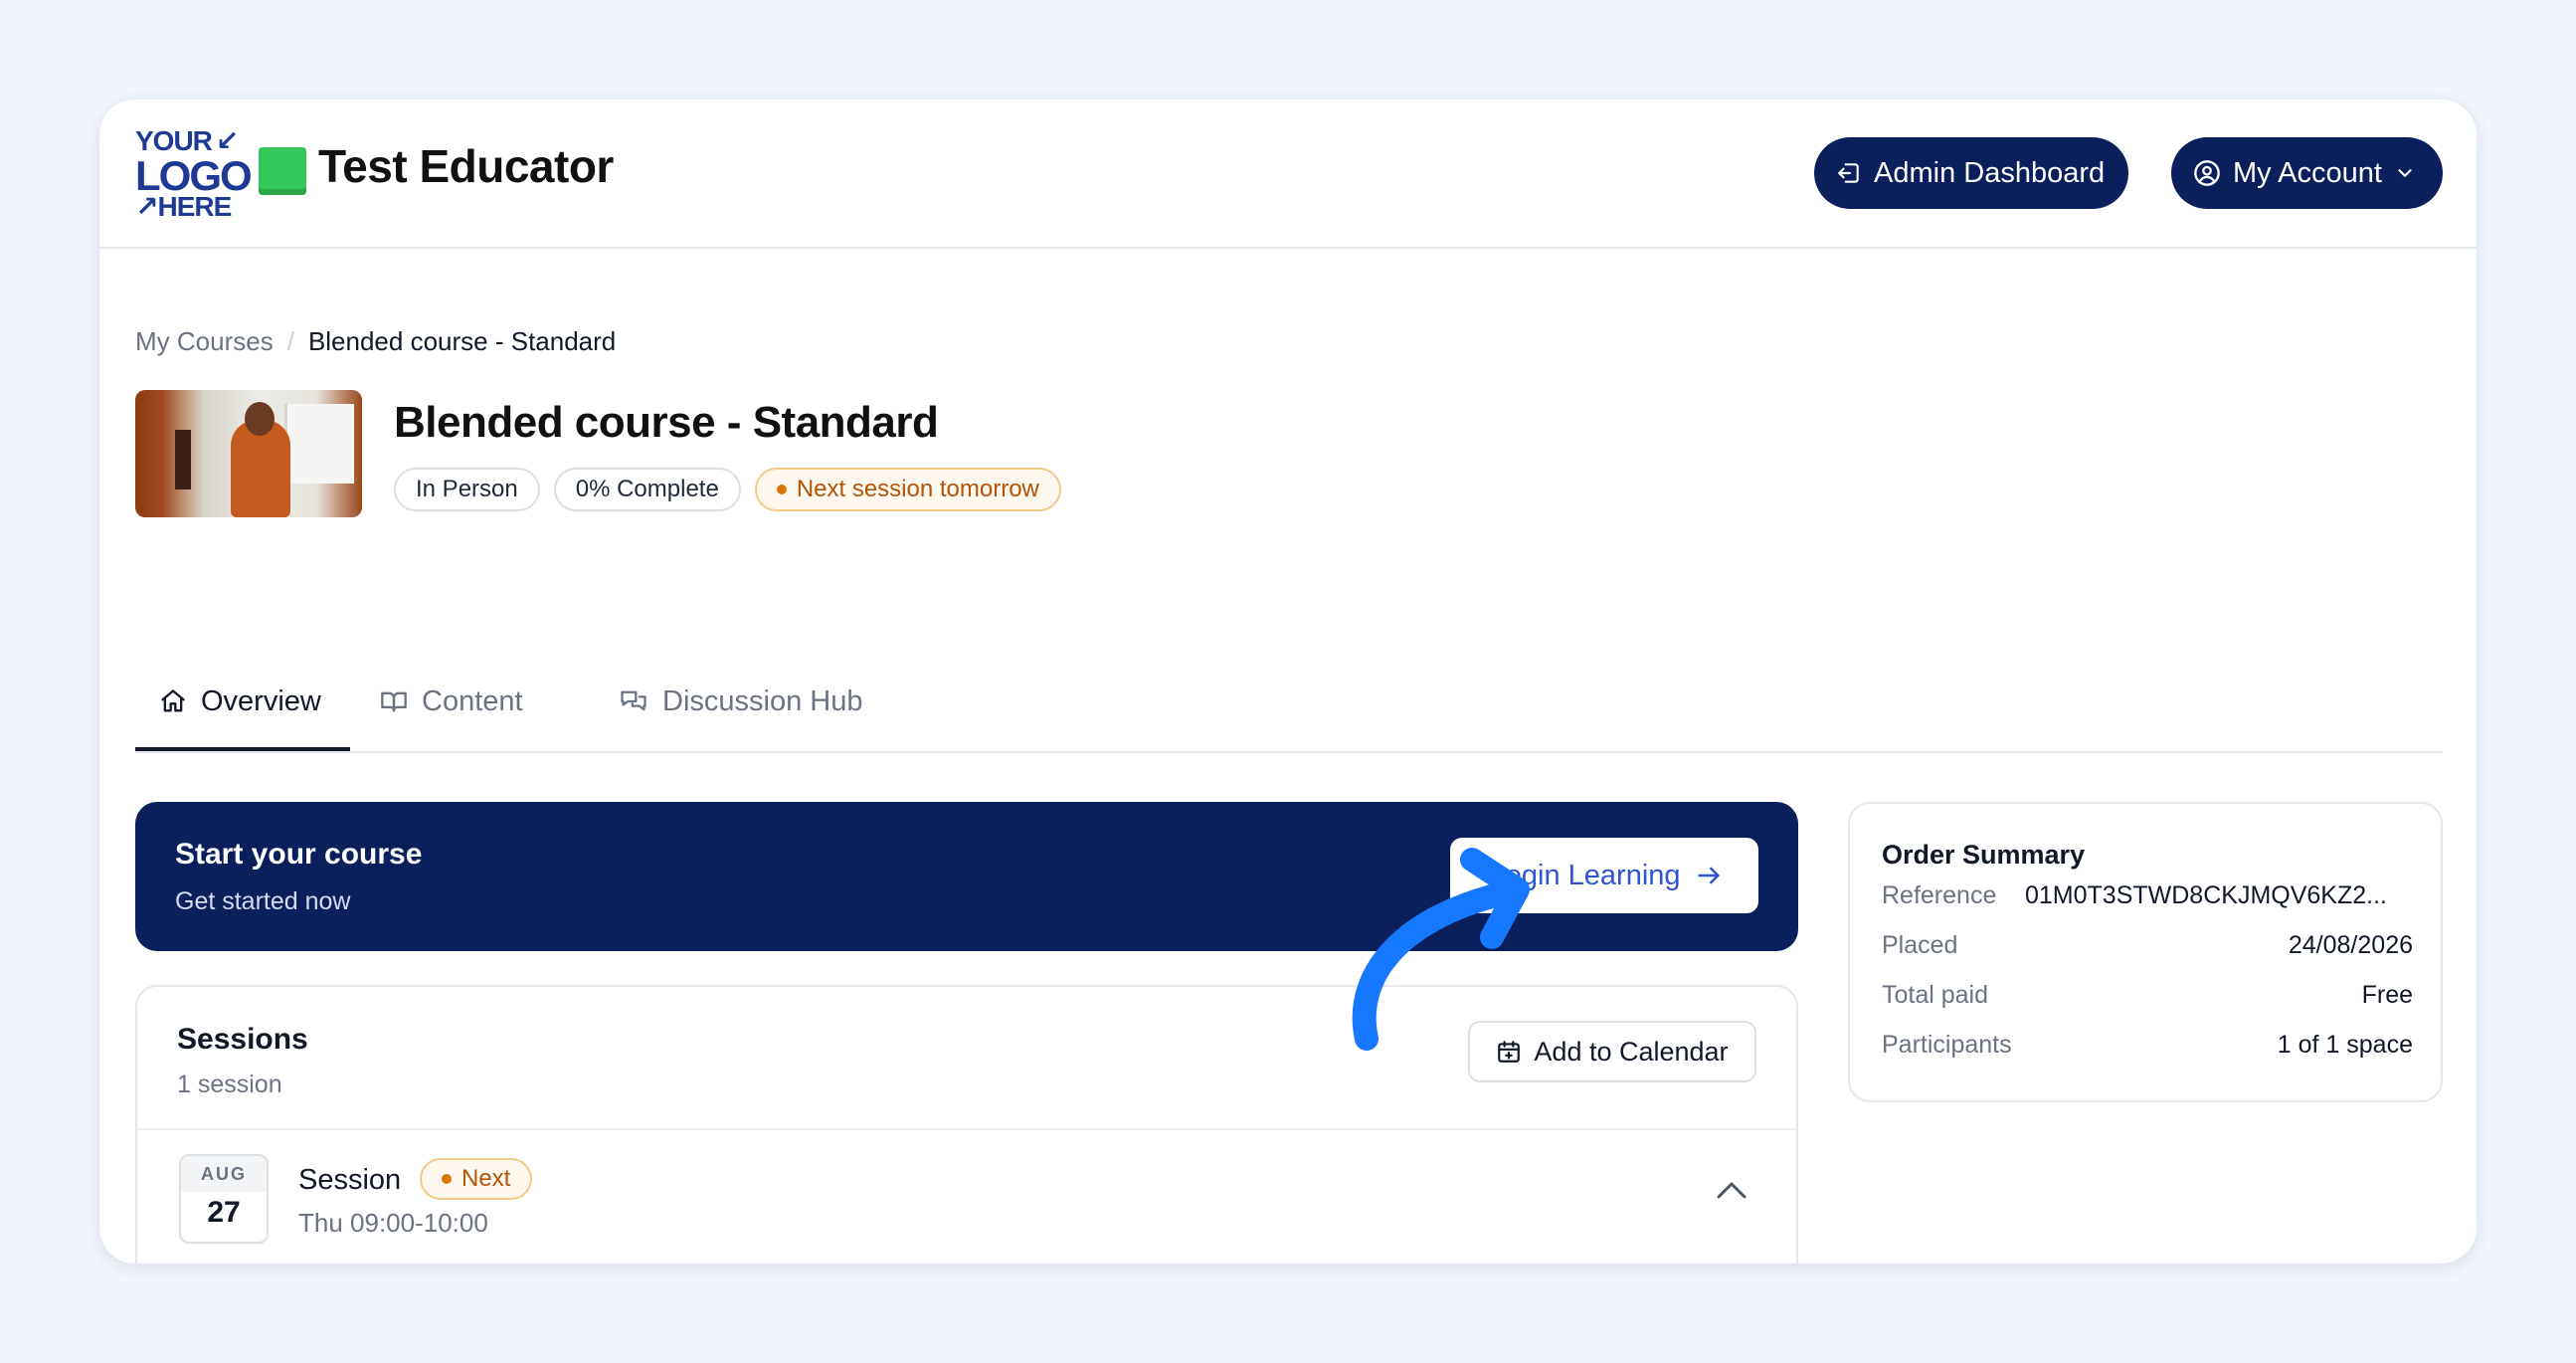 This screenshot has width=2576, height=1363. I want to click on order-label: Reference, so click(1939, 895).